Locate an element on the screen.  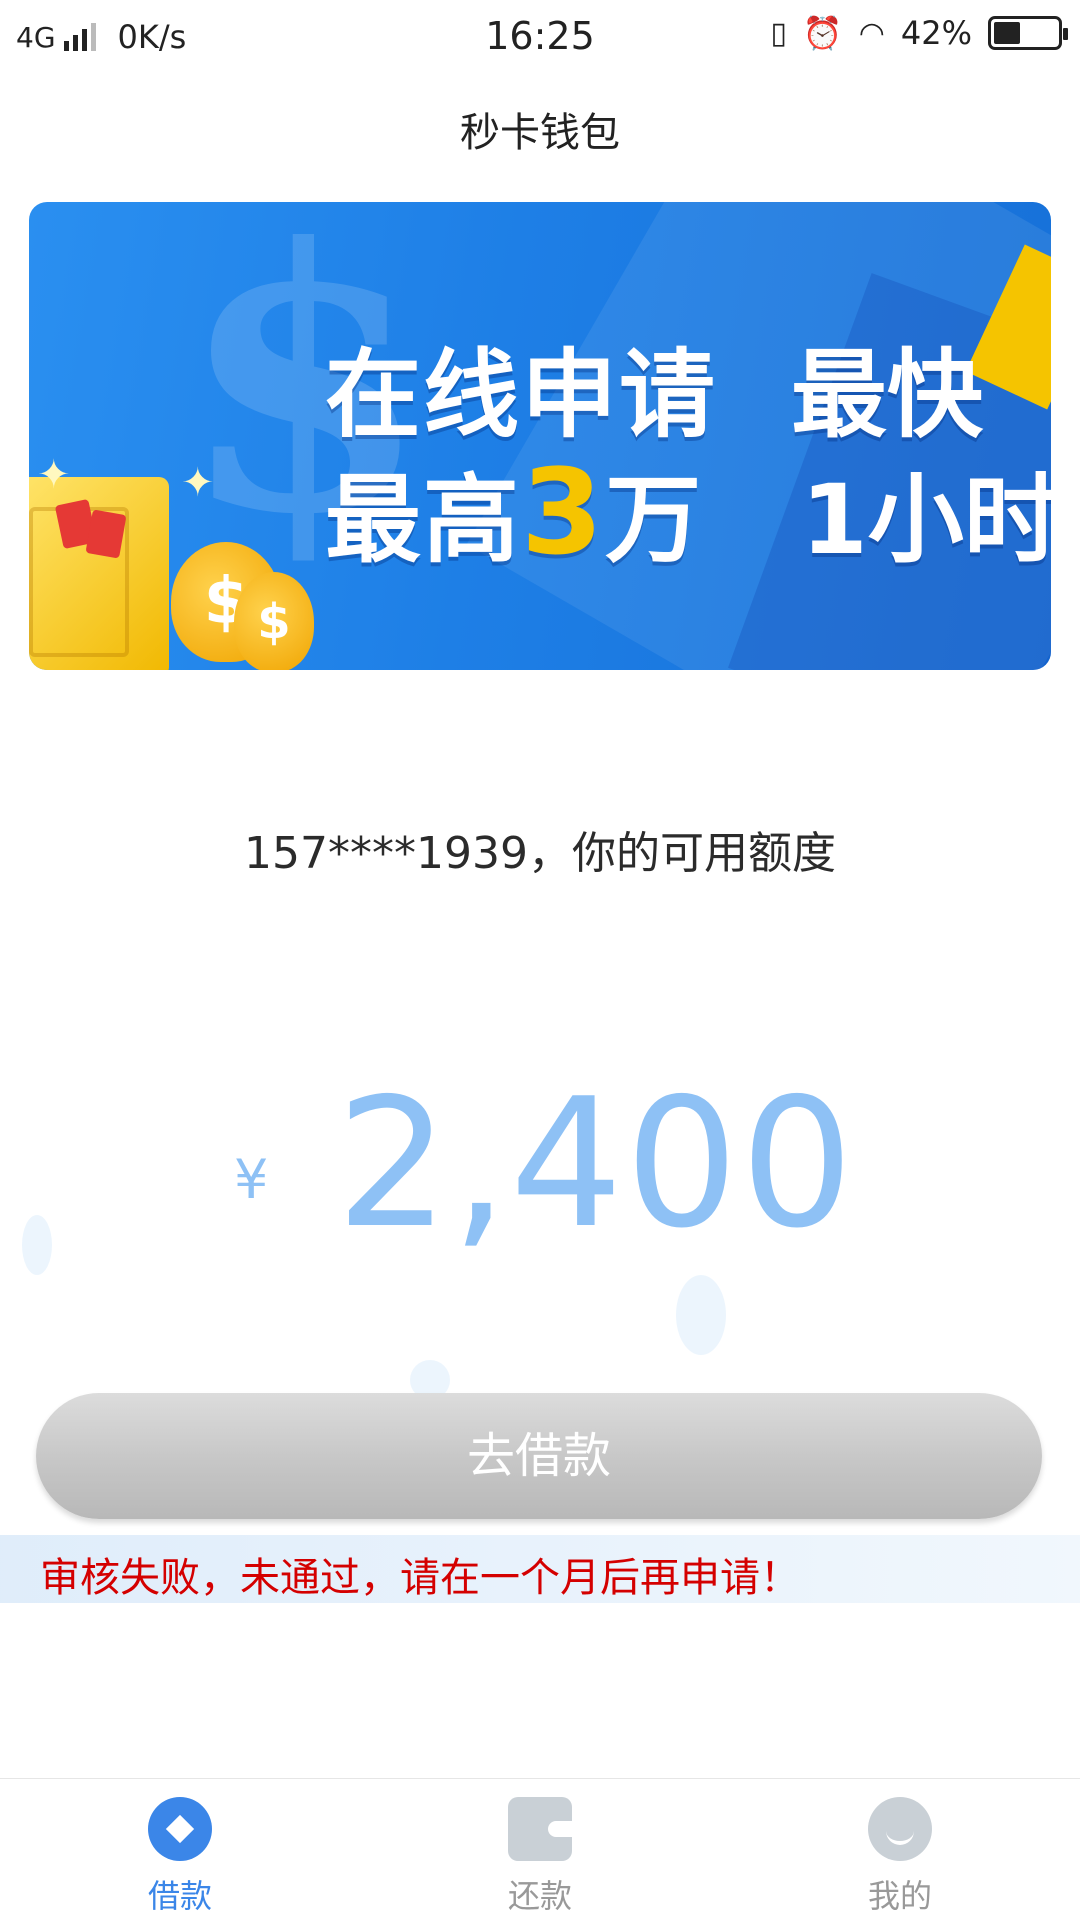
status-right: ▯ ⏰ ◠ 42% is located at coordinates (919, 33).